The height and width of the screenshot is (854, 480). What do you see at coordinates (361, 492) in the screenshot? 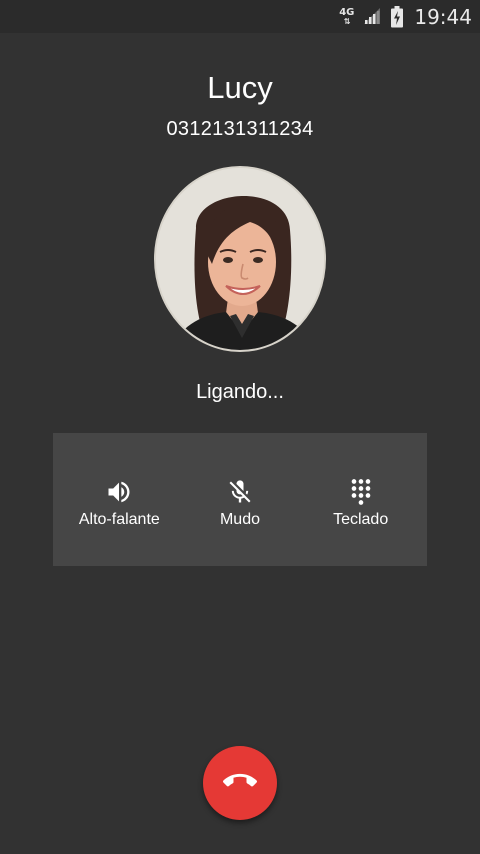
I see `dialpad-icon` at bounding box center [361, 492].